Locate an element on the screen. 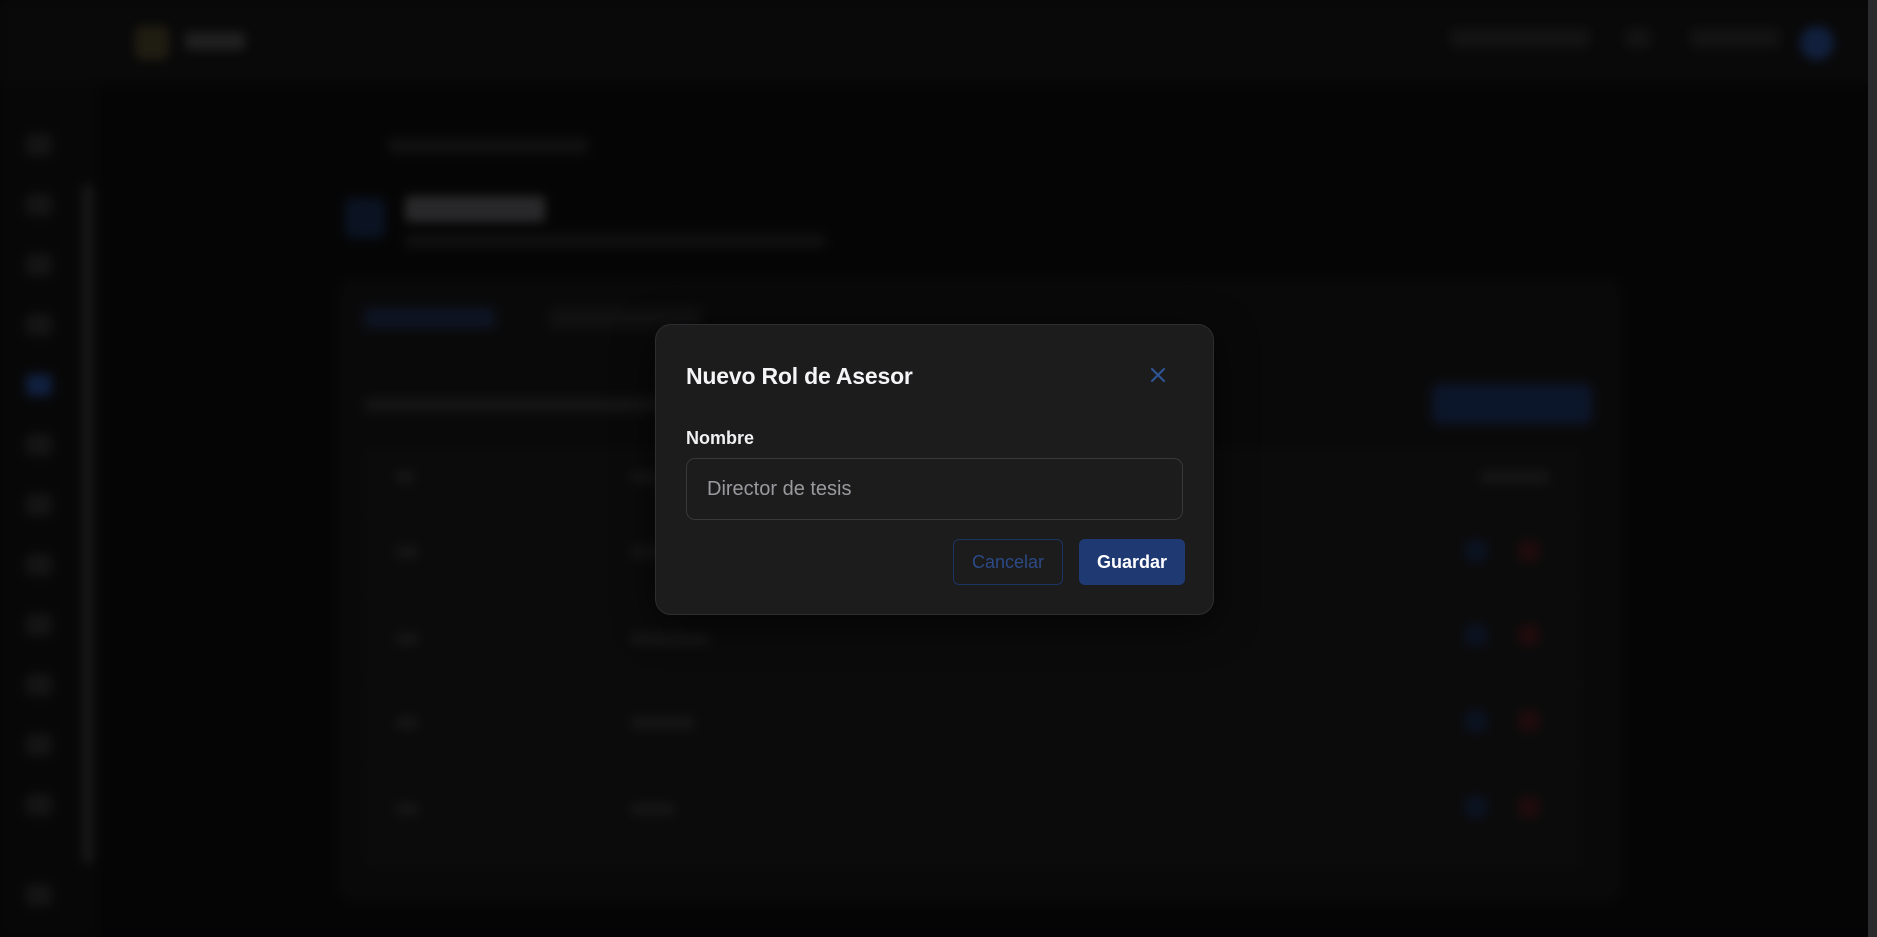 The image size is (1877, 937). close-icon is located at coordinates (1158, 375).